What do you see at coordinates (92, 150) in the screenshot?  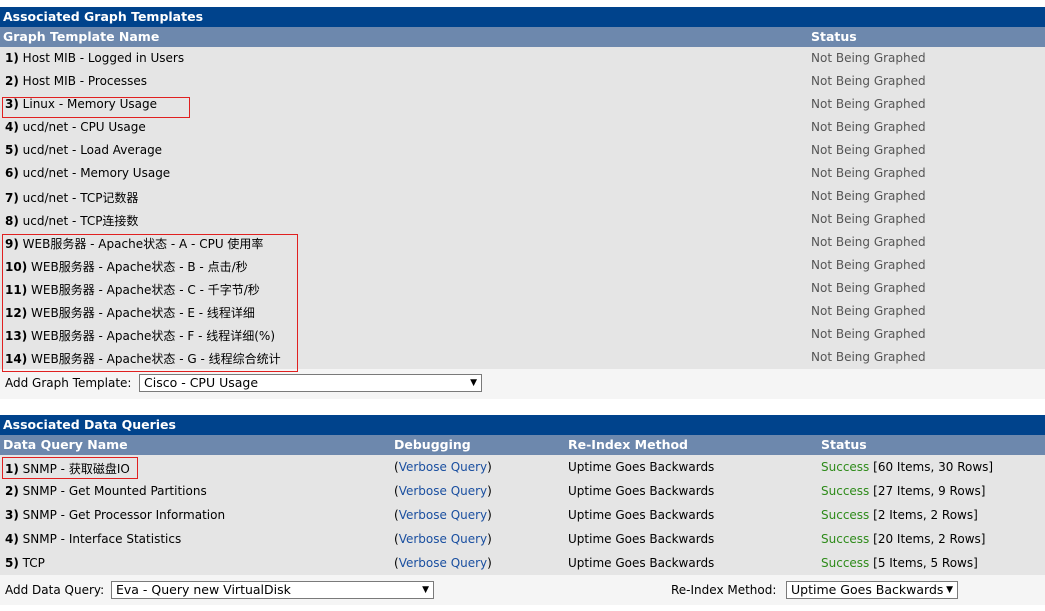 I see `row-name: ucd/net - Load Average` at bounding box center [92, 150].